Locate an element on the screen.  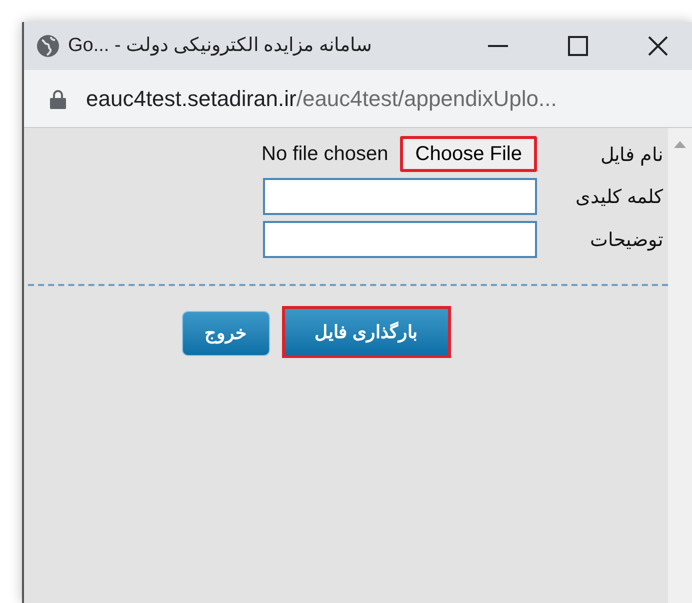
maximize-icon is located at coordinates (578, 46).